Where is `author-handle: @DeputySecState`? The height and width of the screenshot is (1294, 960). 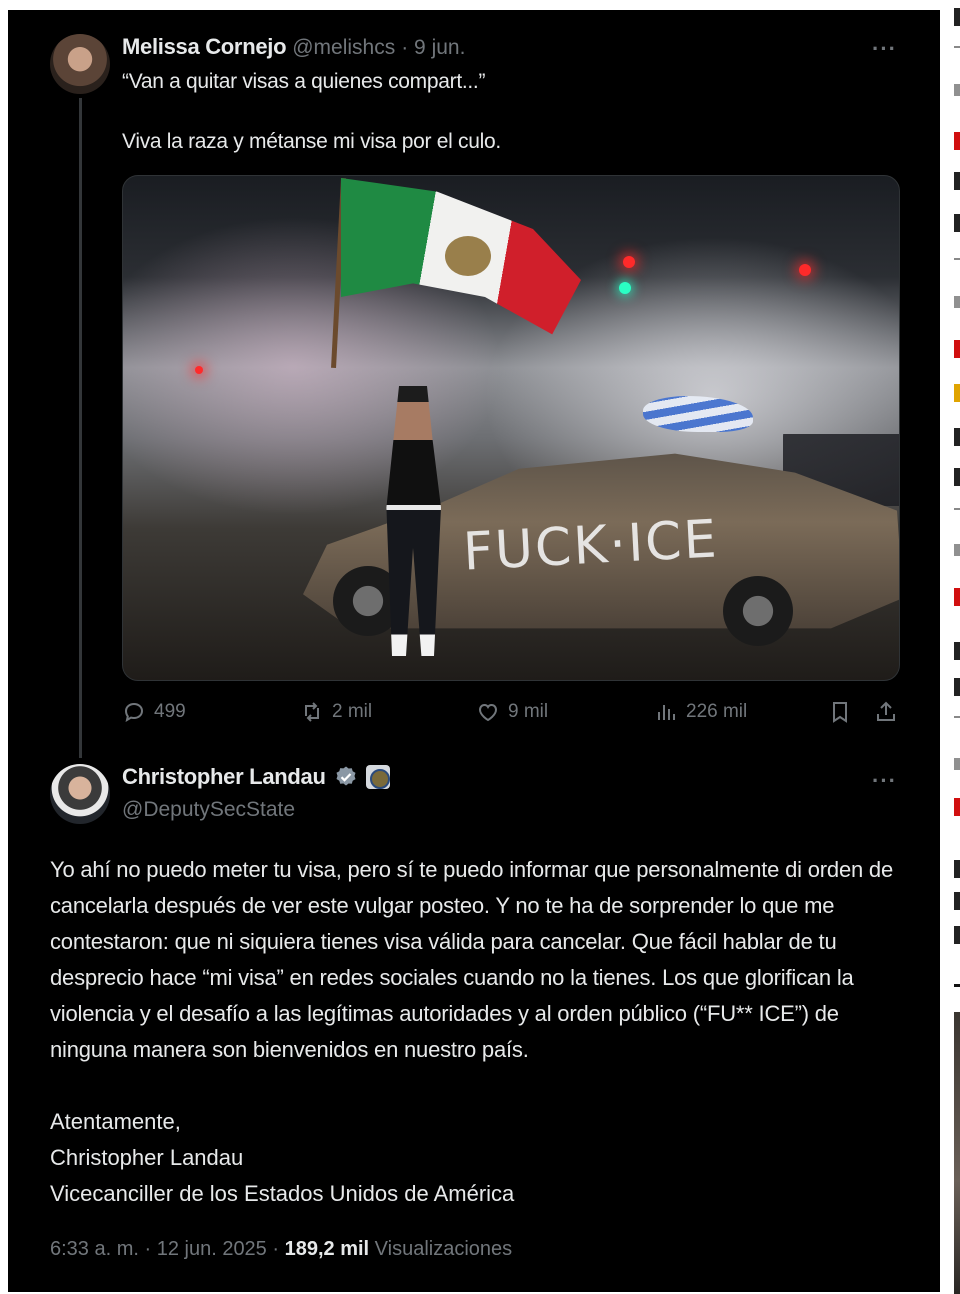 author-handle: @DeputySecState is located at coordinates (208, 810).